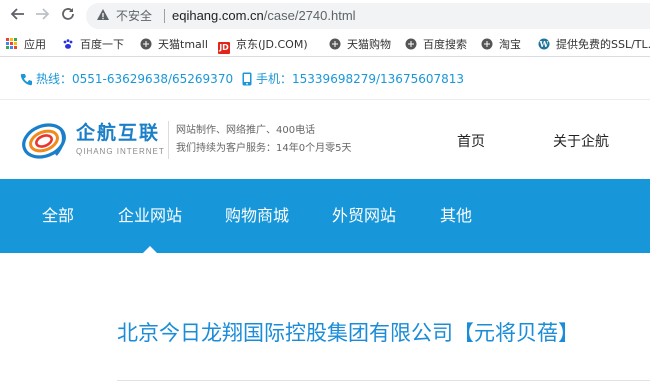 The image size is (650, 388). I want to click on svg-text: W, so click(544, 44).